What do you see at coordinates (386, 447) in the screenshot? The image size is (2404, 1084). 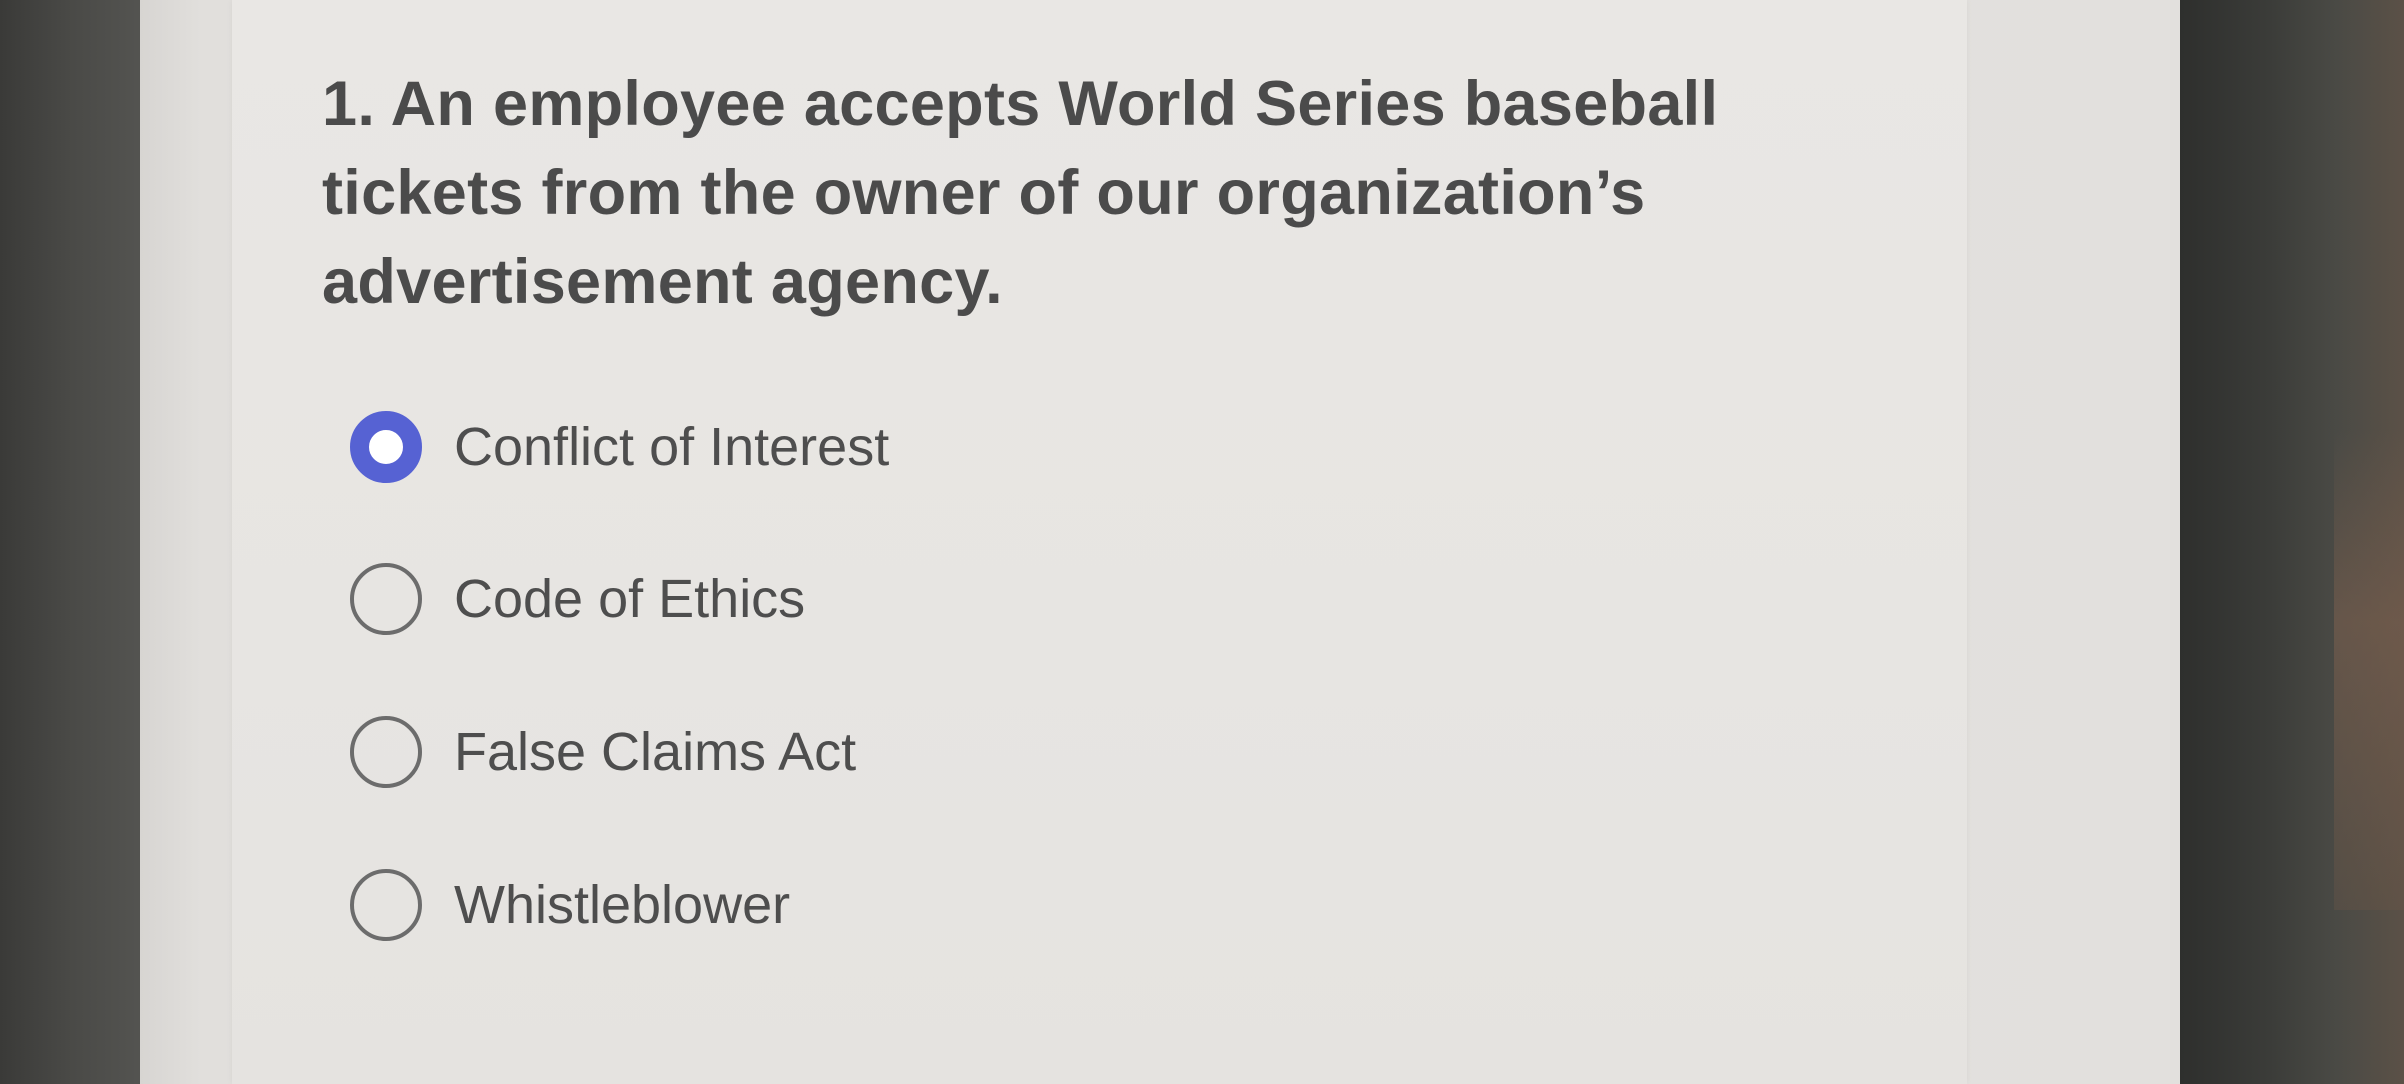 I see `radio-button-selected` at bounding box center [386, 447].